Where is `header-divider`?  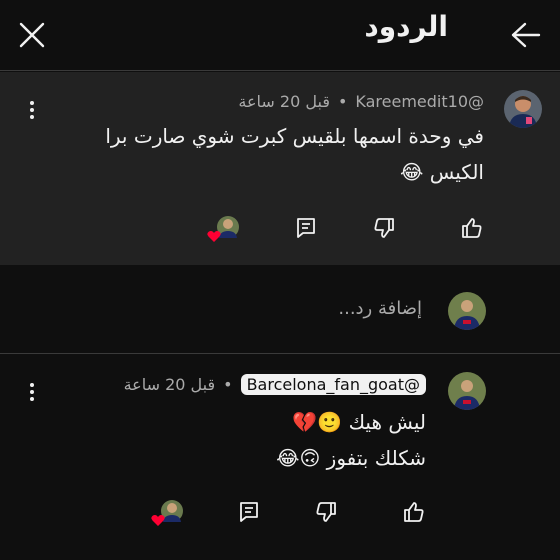 header-divider is located at coordinates (280, 70).